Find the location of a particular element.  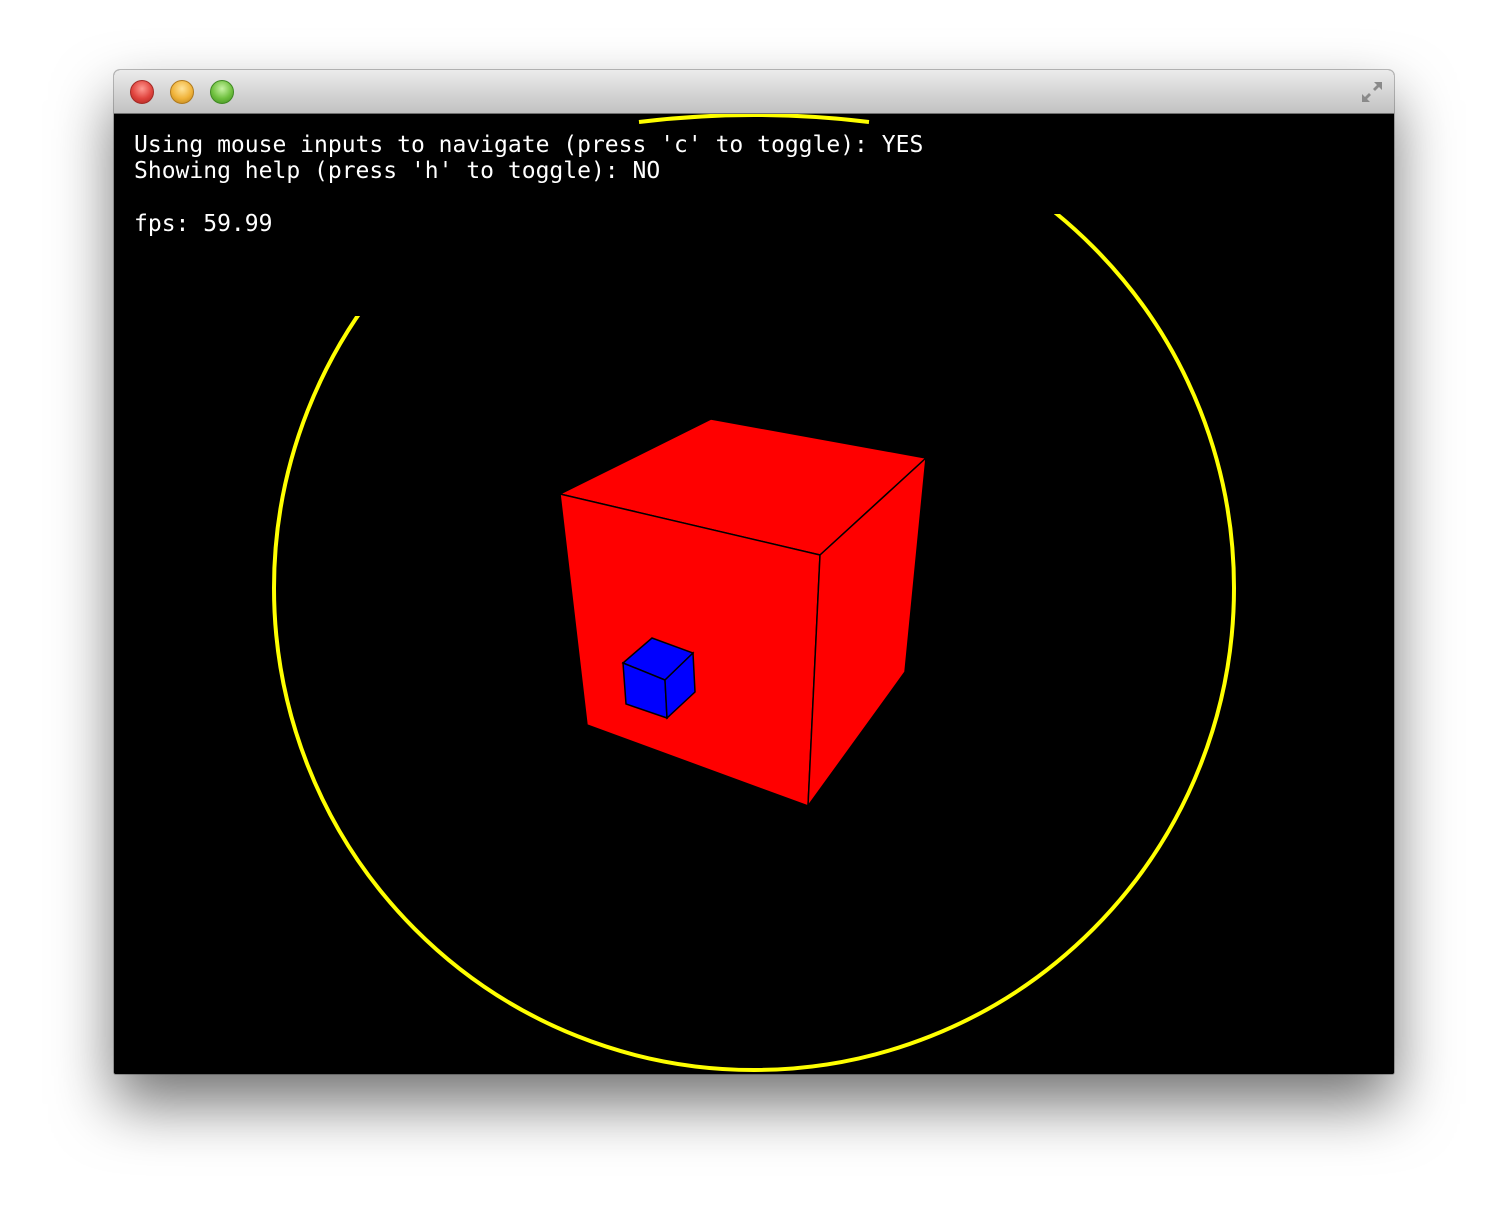

minimize-icon is located at coordinates (182, 92).